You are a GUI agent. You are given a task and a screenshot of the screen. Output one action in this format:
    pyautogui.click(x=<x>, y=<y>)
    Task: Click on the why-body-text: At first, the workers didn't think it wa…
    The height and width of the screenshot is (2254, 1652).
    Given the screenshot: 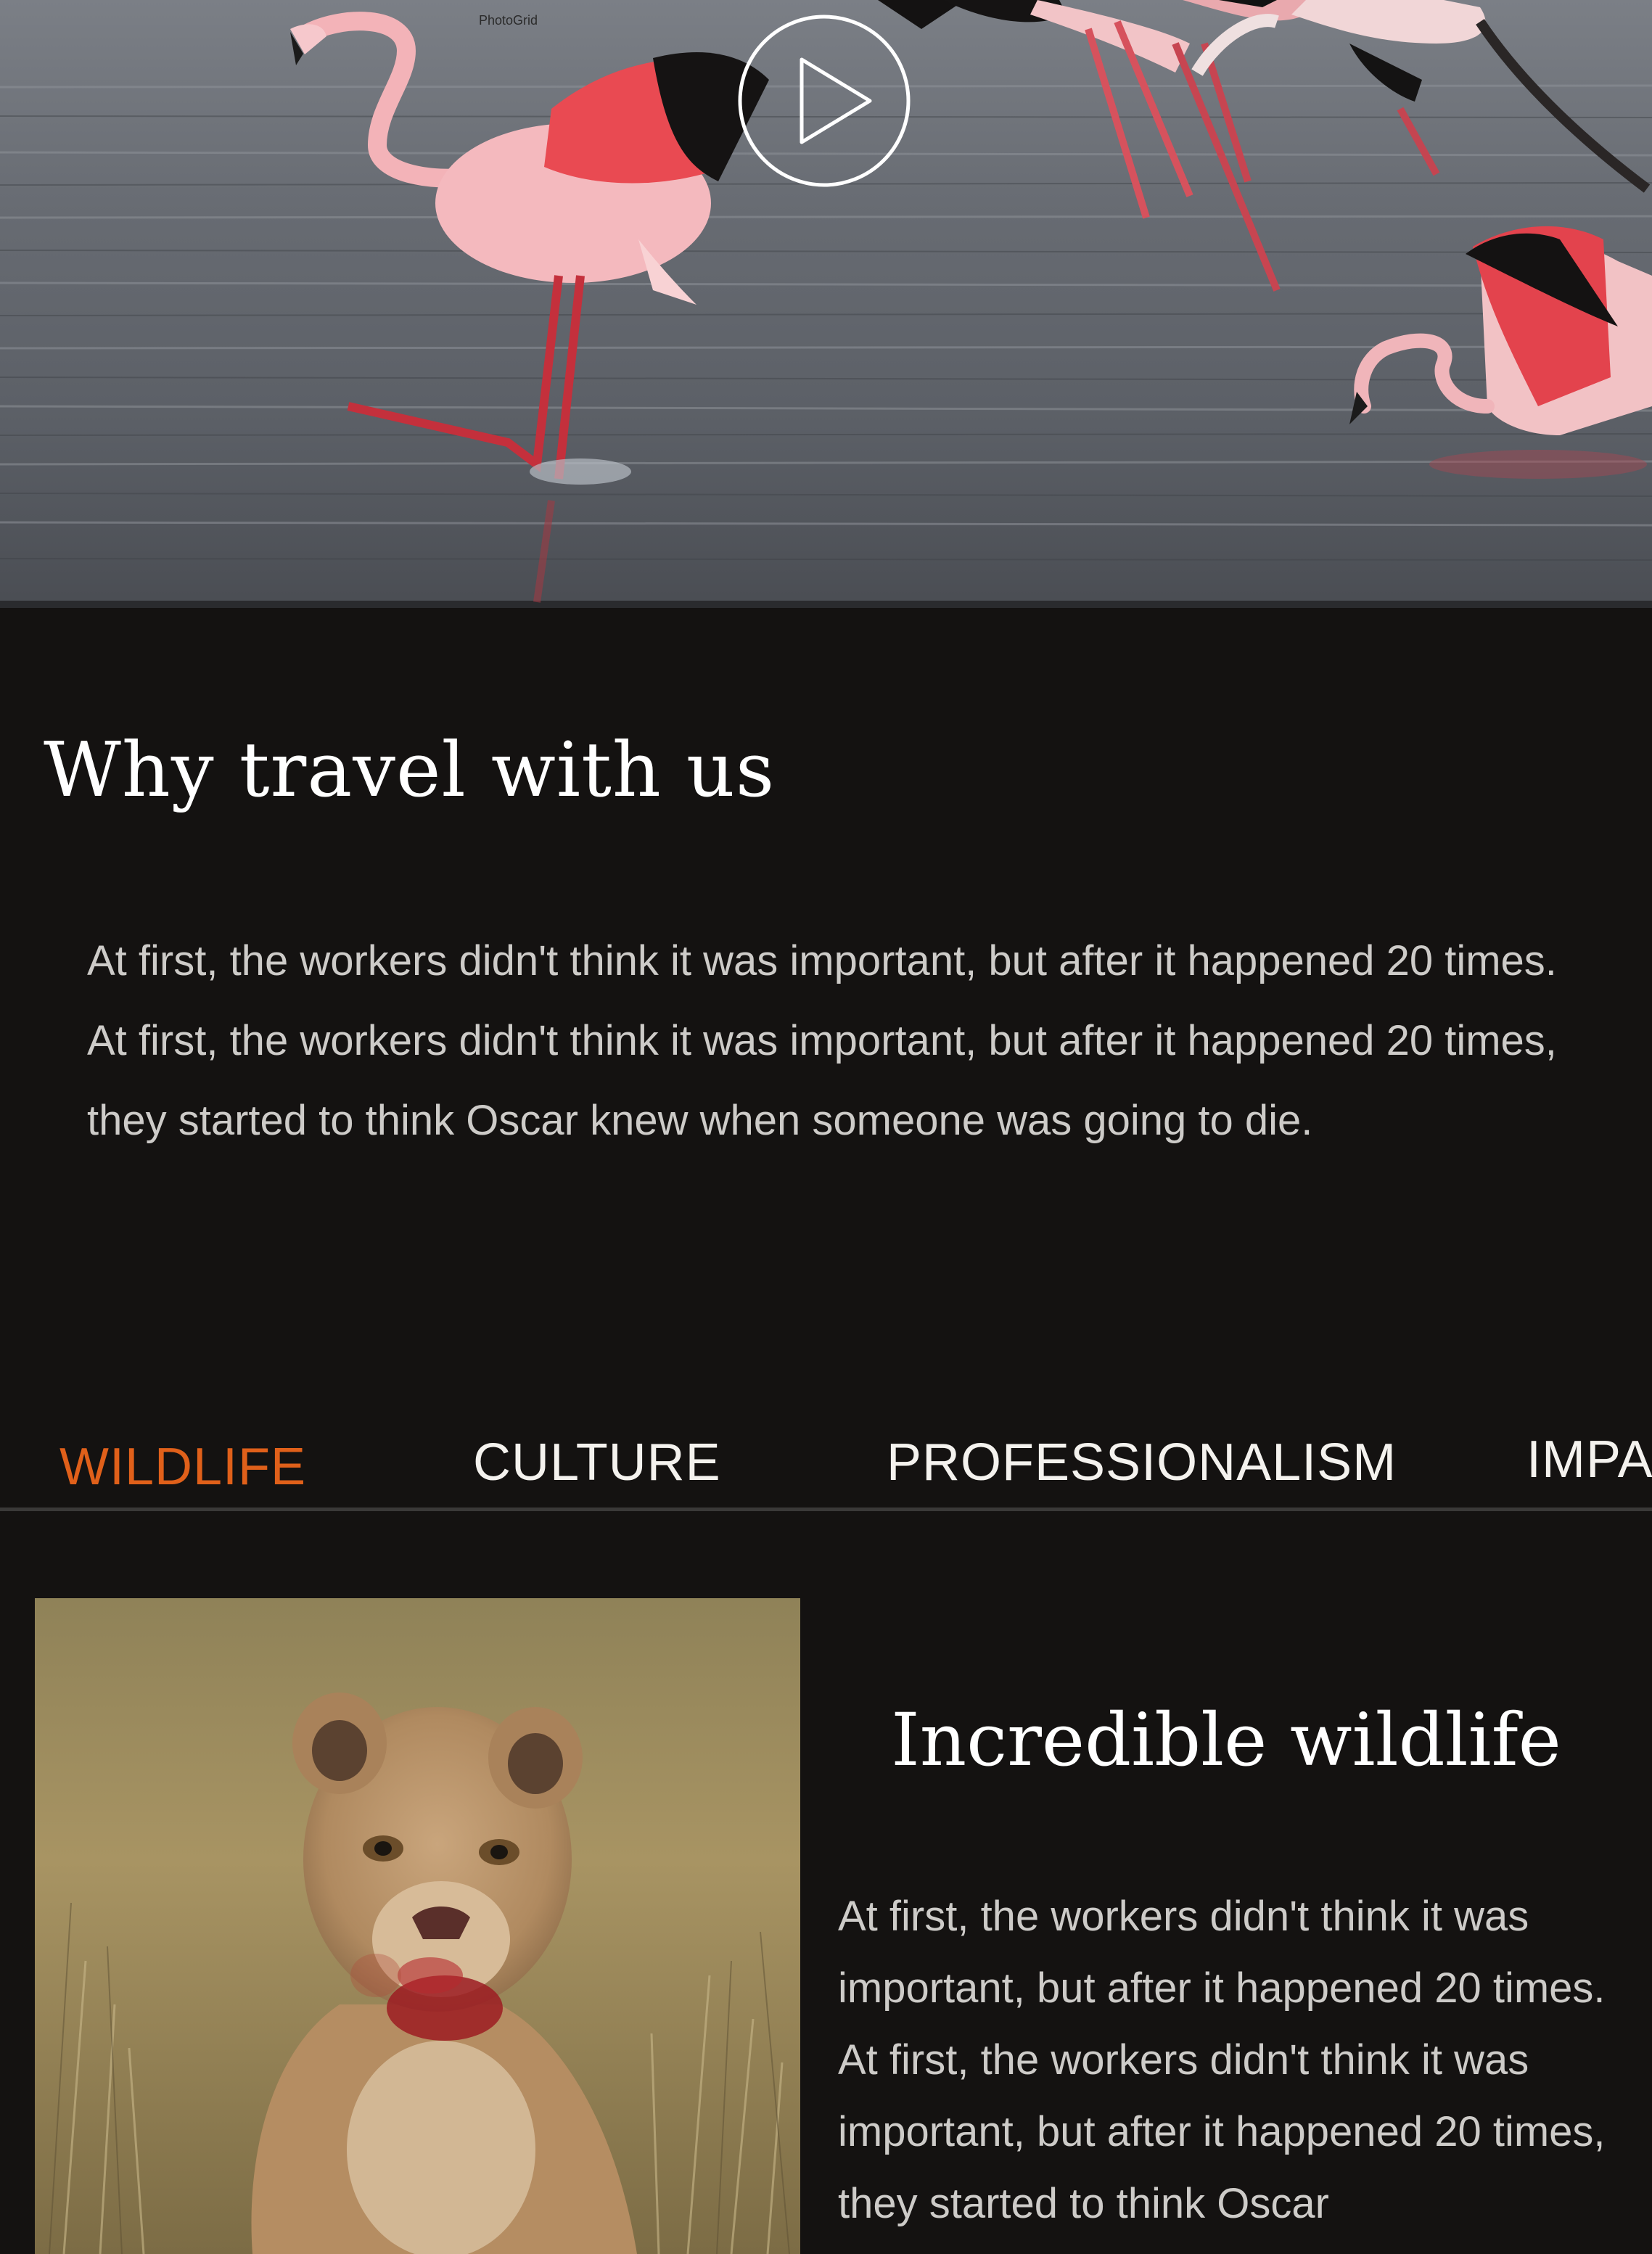 What is the action you would take?
    pyautogui.click(x=822, y=1040)
    